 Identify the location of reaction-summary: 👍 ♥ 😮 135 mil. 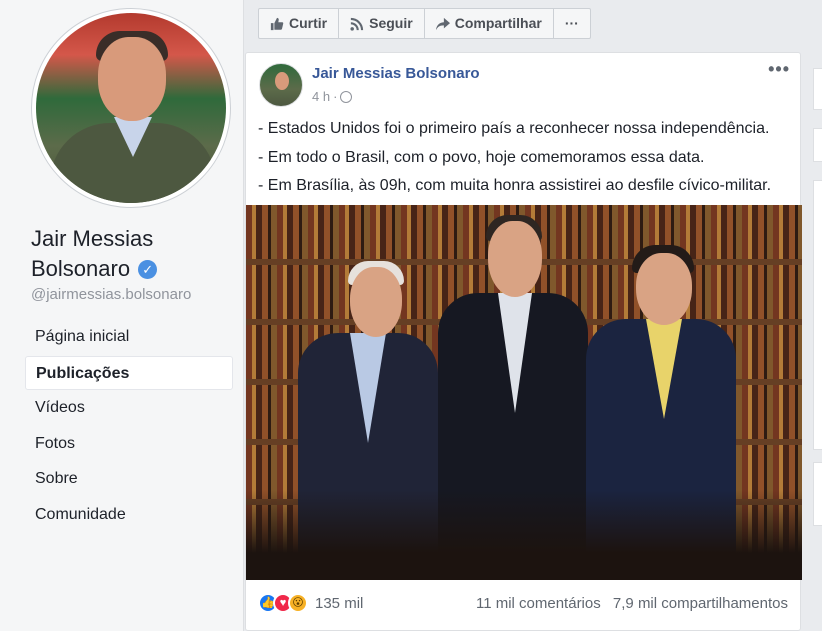
(310, 603).